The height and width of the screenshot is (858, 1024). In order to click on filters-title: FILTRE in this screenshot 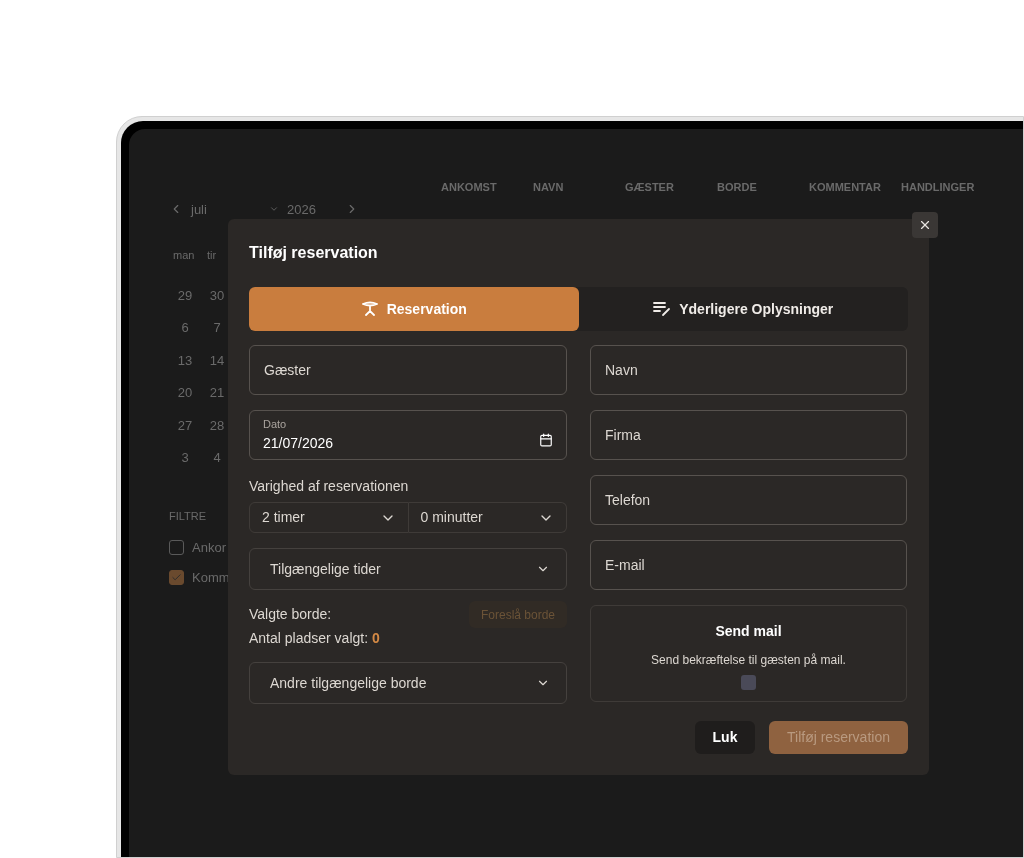, I will do `click(188, 516)`.